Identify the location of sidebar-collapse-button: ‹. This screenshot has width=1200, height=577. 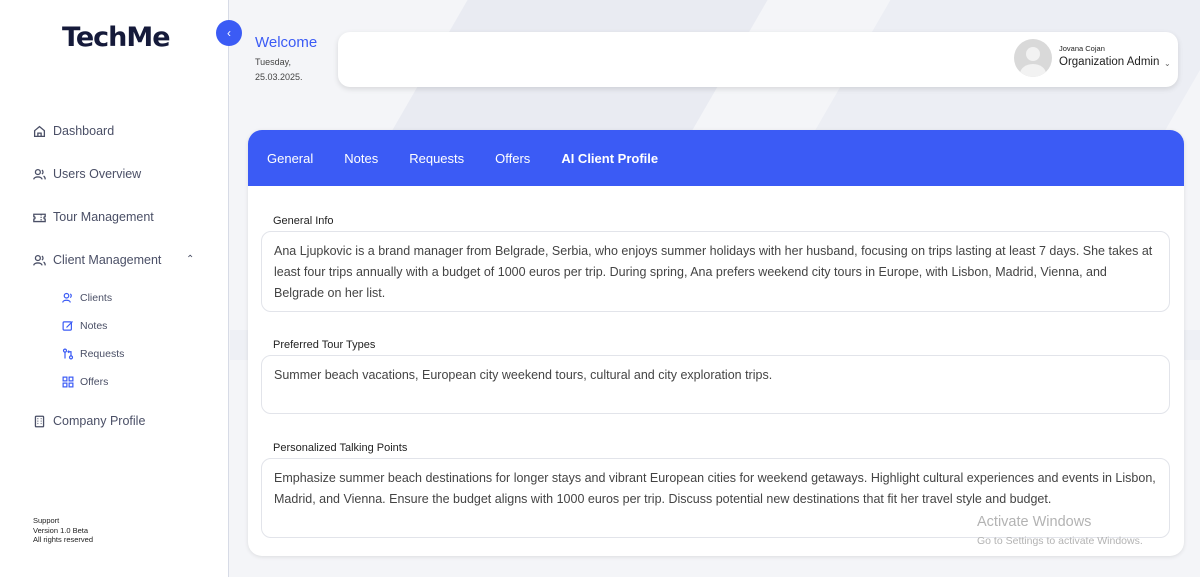
(229, 33).